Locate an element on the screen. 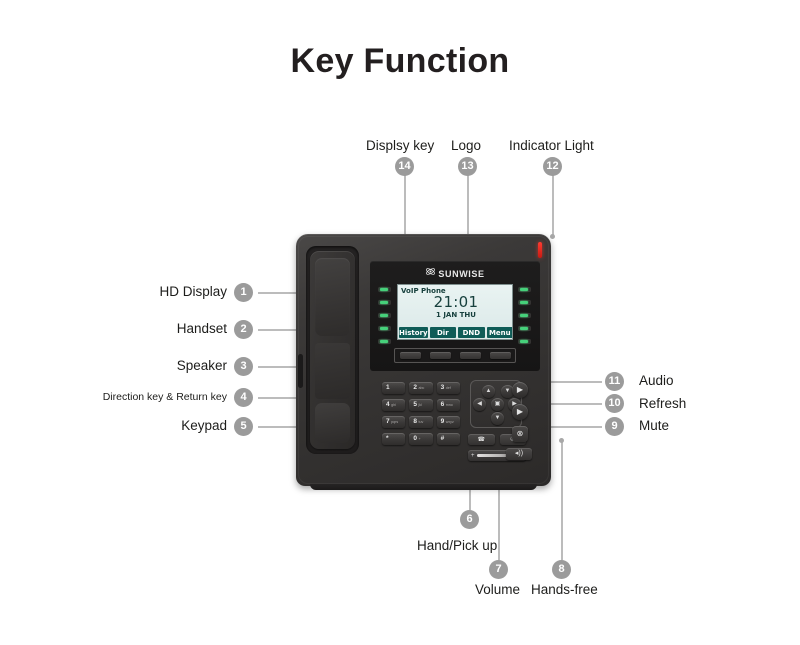 This screenshot has height=645, width=800. keypad-key-hash: # is located at coordinates (448, 439).